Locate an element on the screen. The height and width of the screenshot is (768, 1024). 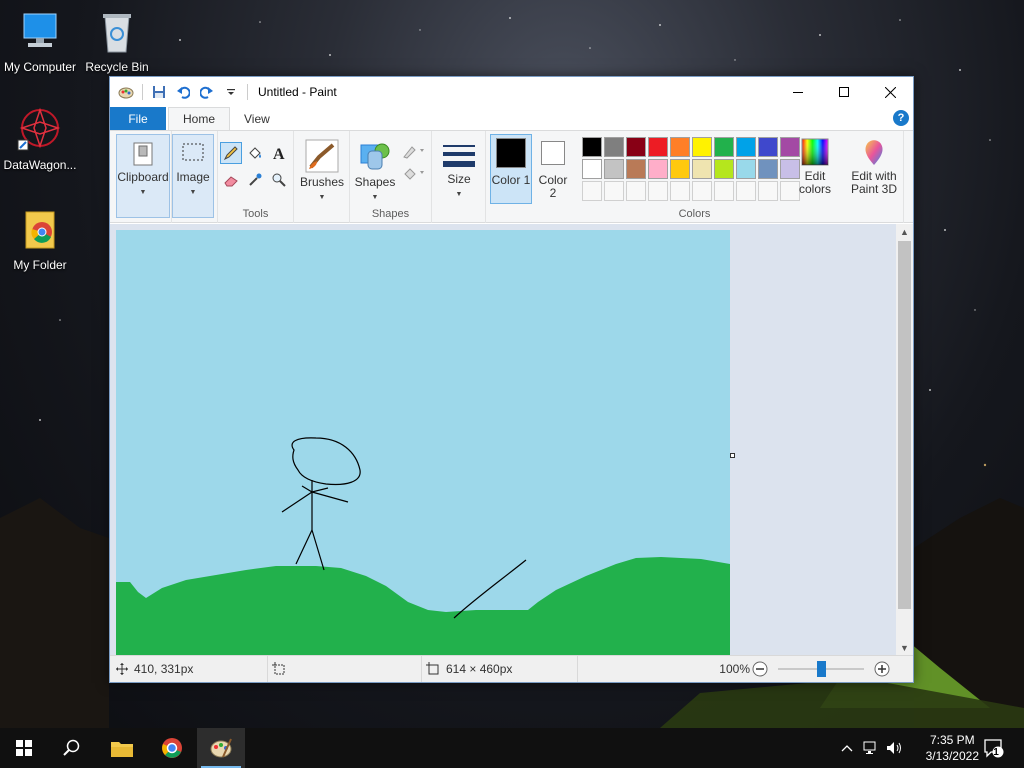
undo-icon is located at coordinates (183, 92).